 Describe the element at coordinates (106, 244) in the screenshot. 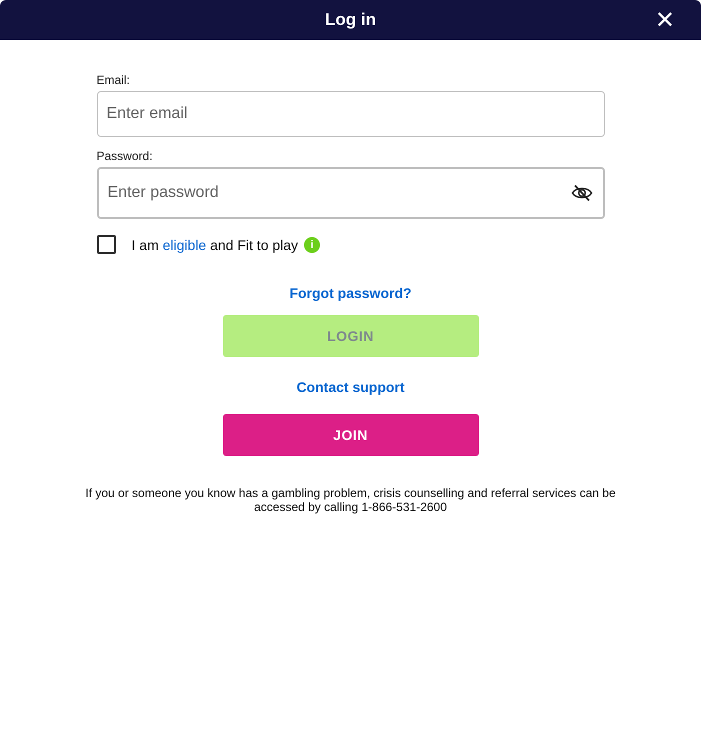

I see `eligibility-checkbox` at that location.